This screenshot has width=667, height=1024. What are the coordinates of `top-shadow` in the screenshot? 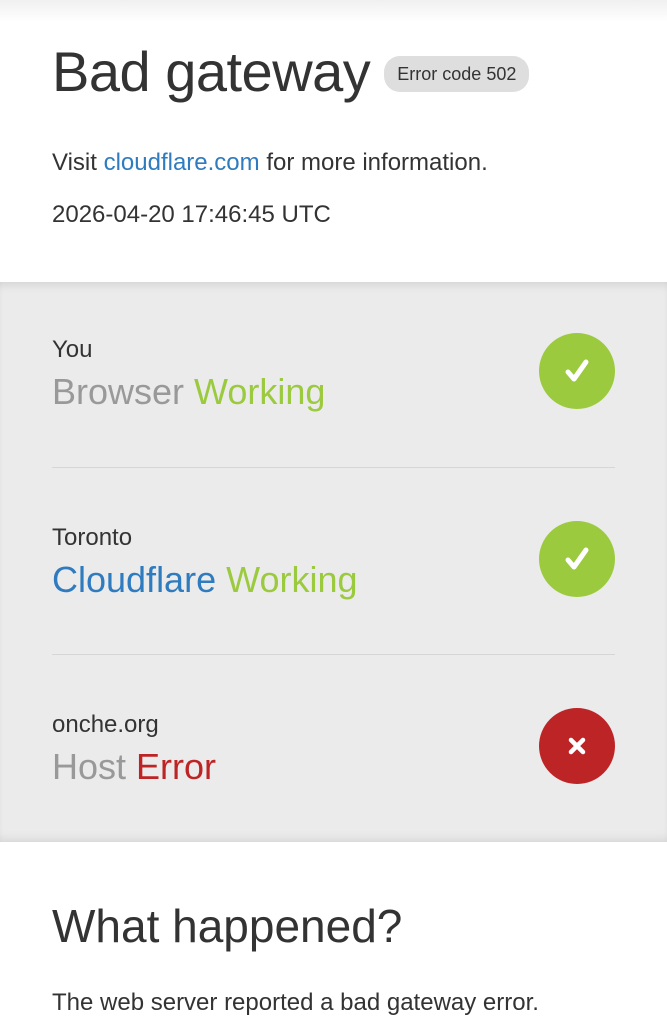 It's located at (333, 11).